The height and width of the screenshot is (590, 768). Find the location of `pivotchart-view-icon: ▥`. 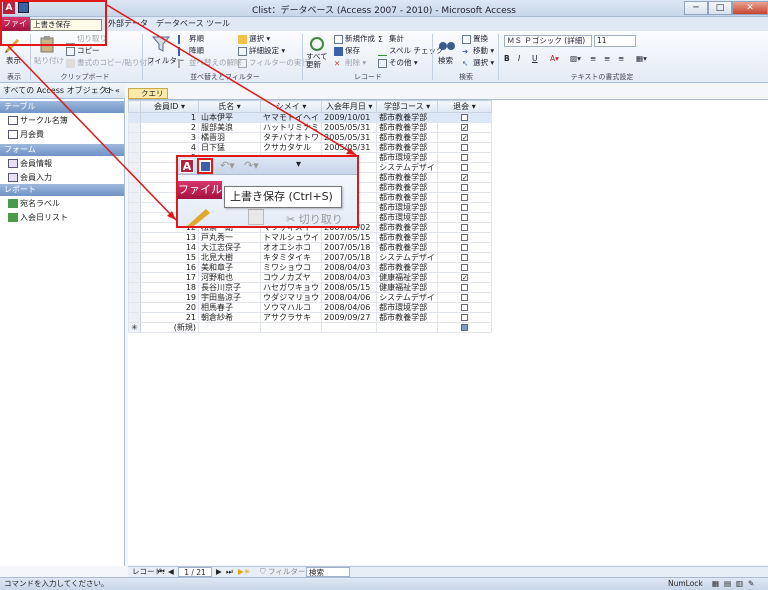

pivotchart-view-icon: ▥ is located at coordinates (739, 584).